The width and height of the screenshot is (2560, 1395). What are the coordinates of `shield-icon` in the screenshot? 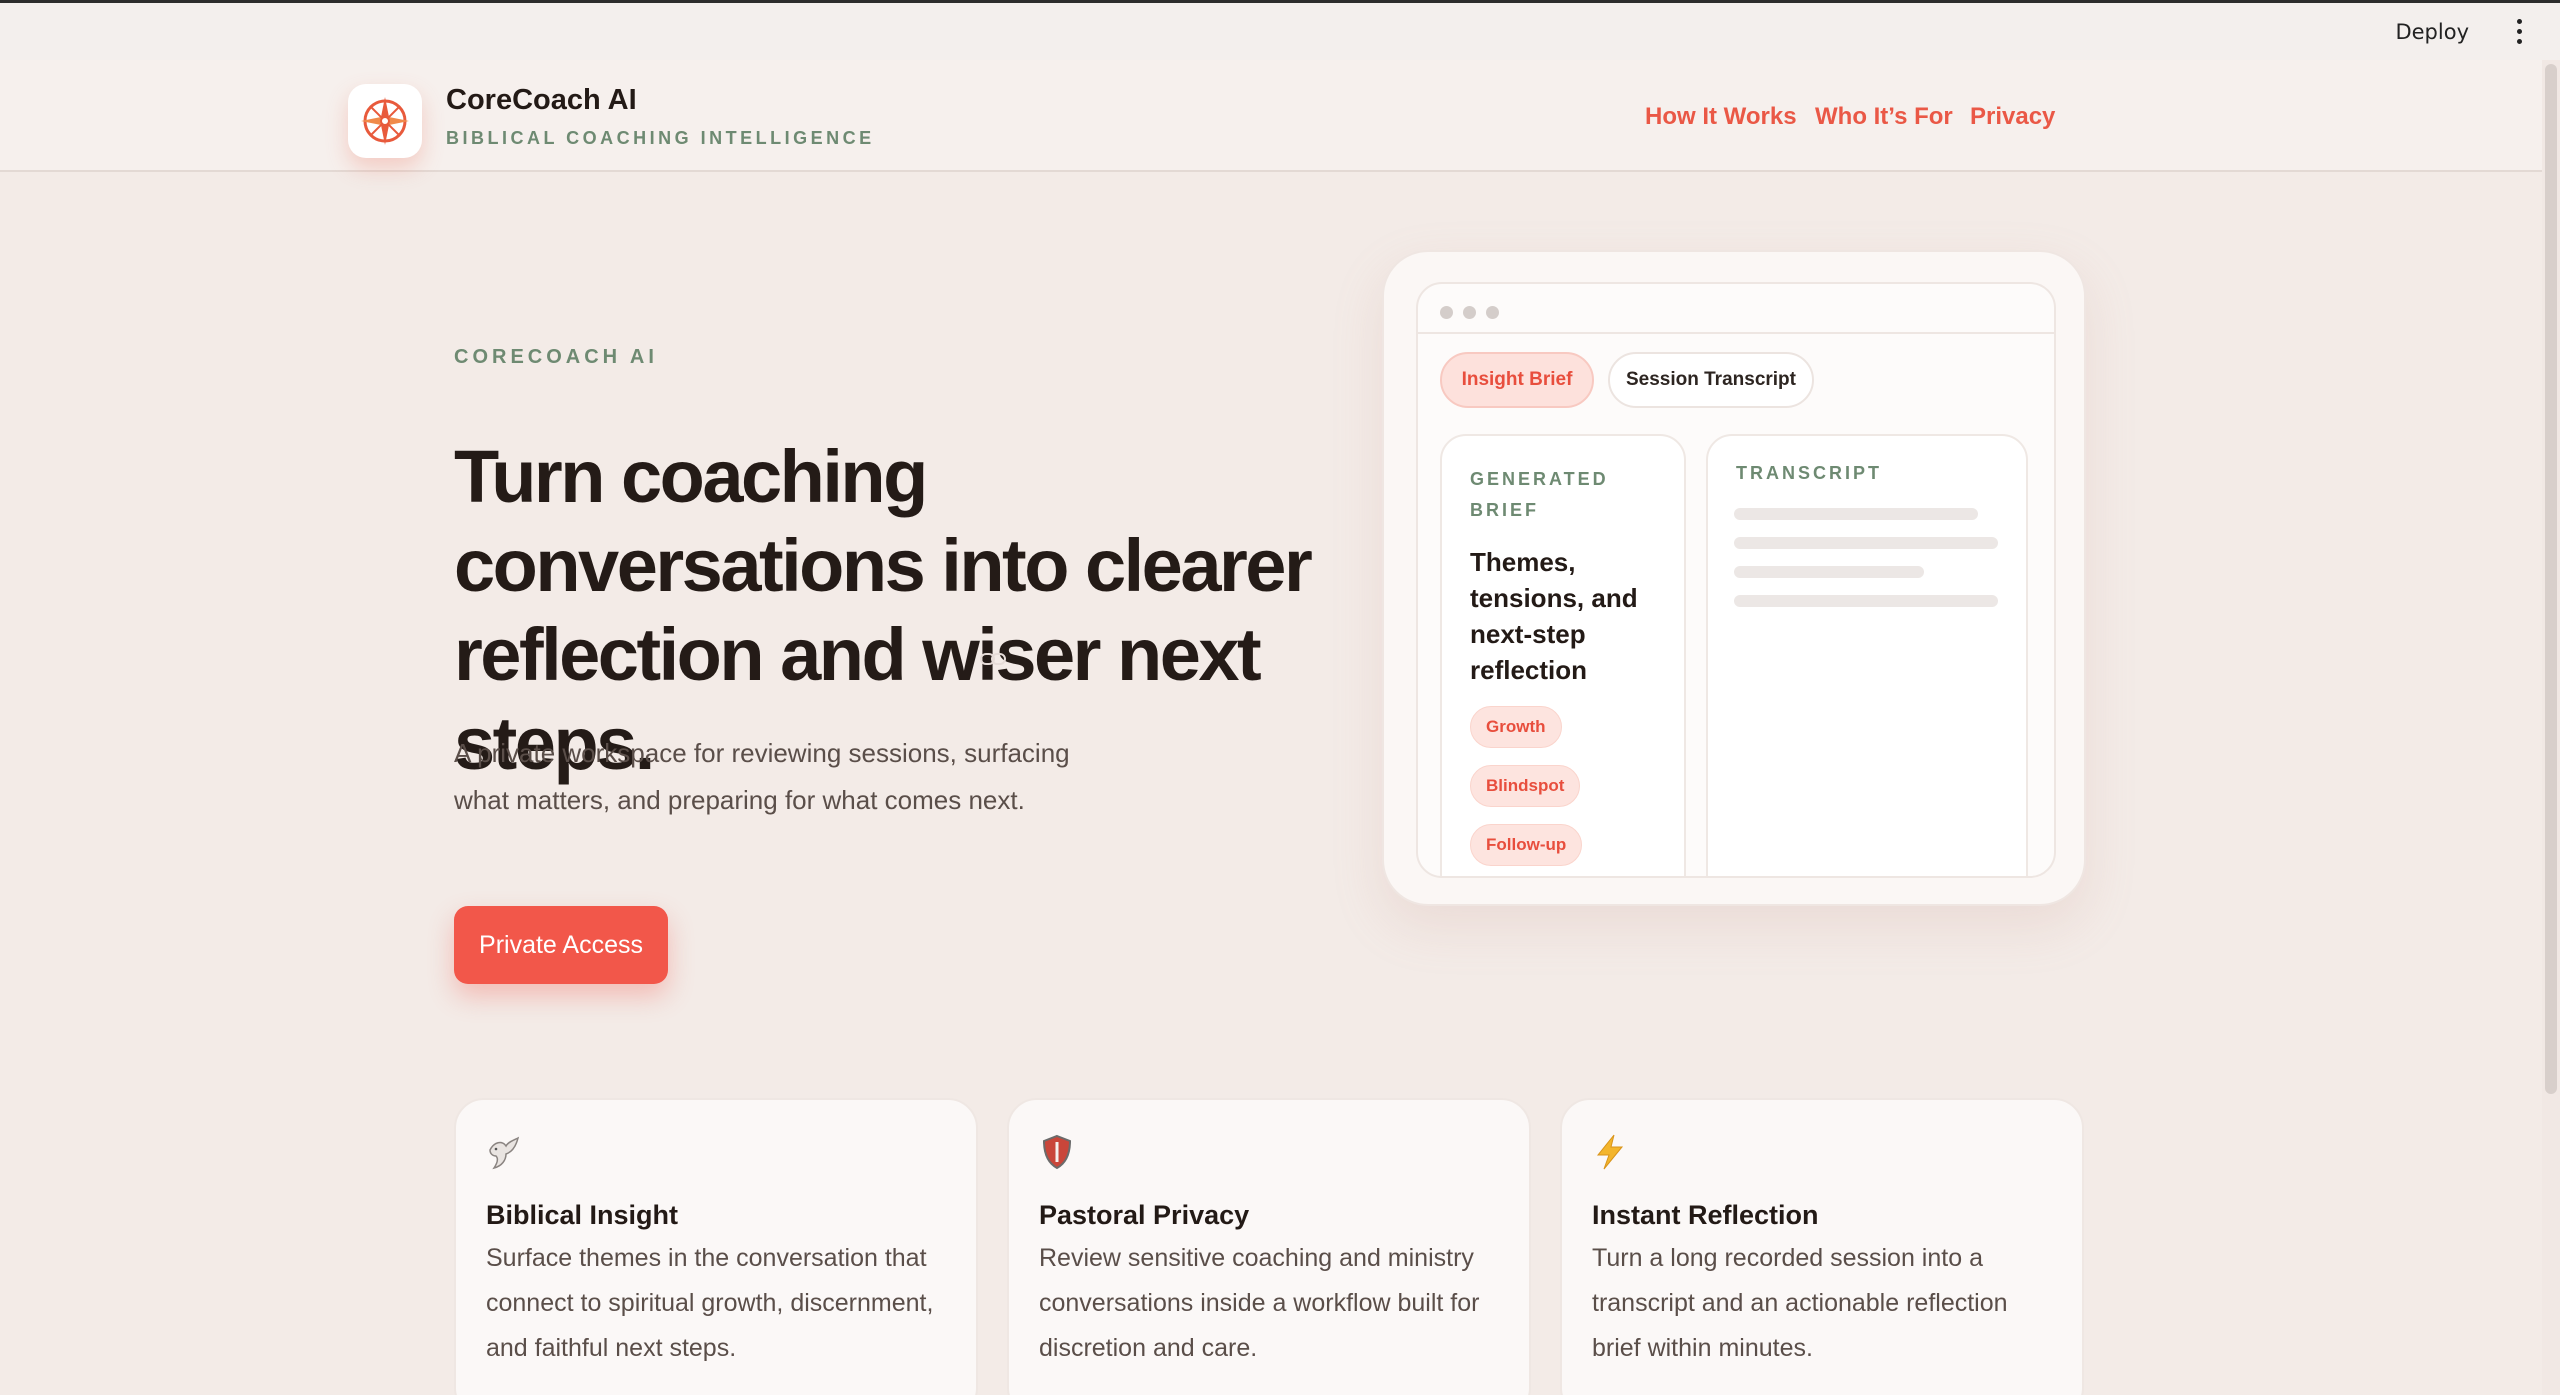 It's located at (1057, 1152).